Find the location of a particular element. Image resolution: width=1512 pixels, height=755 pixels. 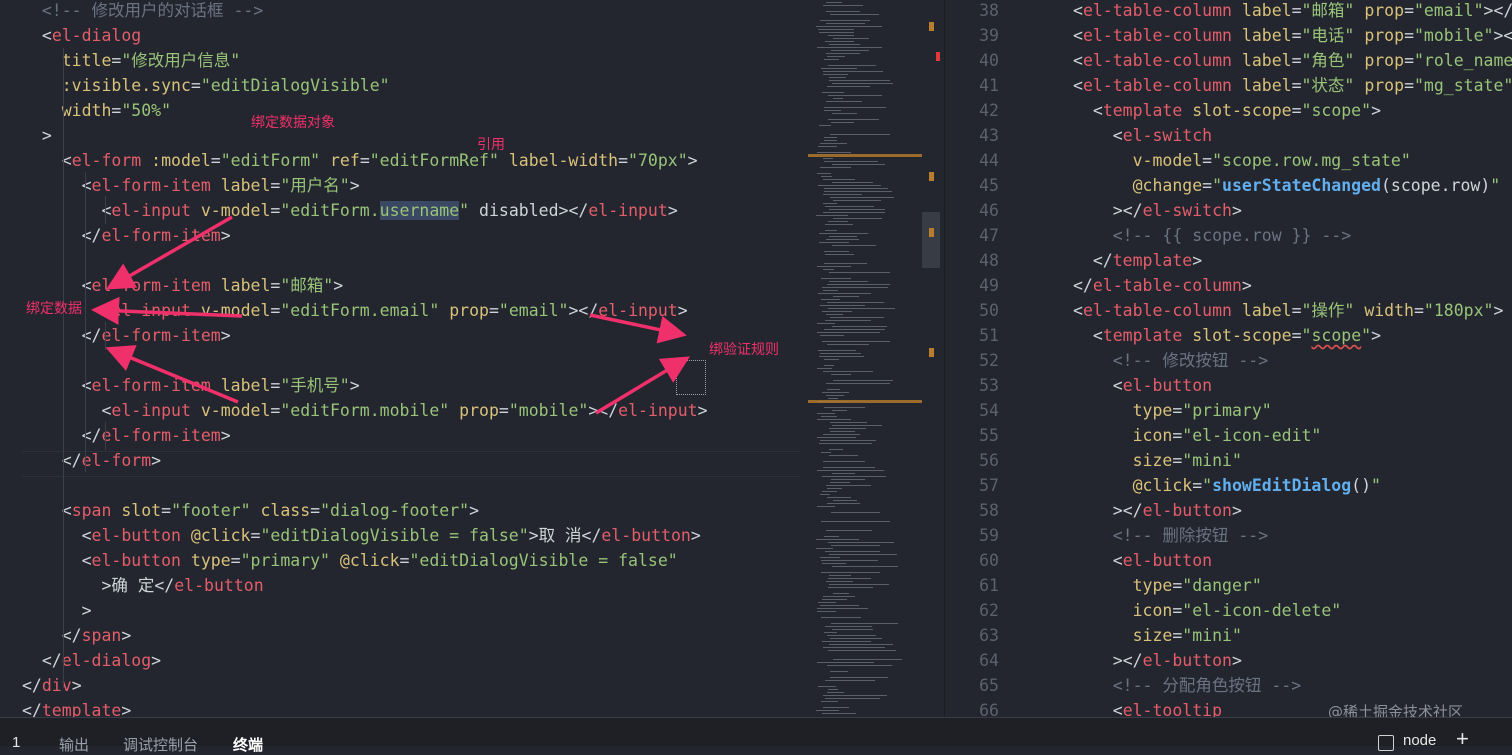

code-line: 65 <!-- 分配角色按钮 --> is located at coordinates (1228, 685).